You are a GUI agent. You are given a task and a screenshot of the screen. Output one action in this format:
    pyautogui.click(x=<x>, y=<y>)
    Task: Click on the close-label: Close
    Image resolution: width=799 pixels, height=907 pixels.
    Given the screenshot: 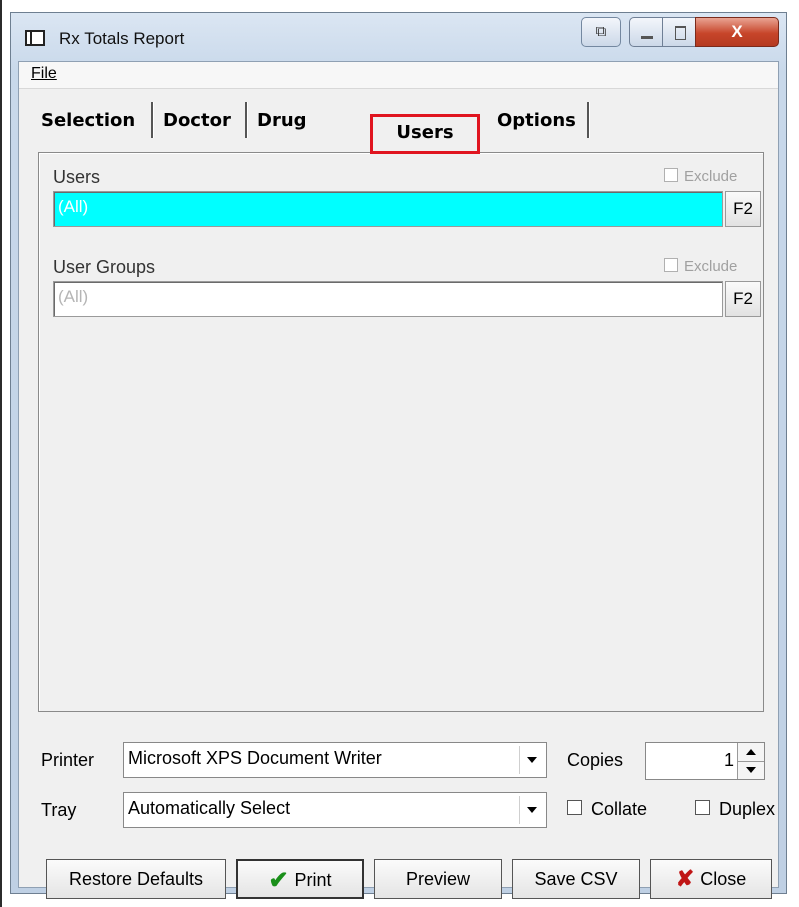 What is the action you would take?
    pyautogui.click(x=723, y=879)
    